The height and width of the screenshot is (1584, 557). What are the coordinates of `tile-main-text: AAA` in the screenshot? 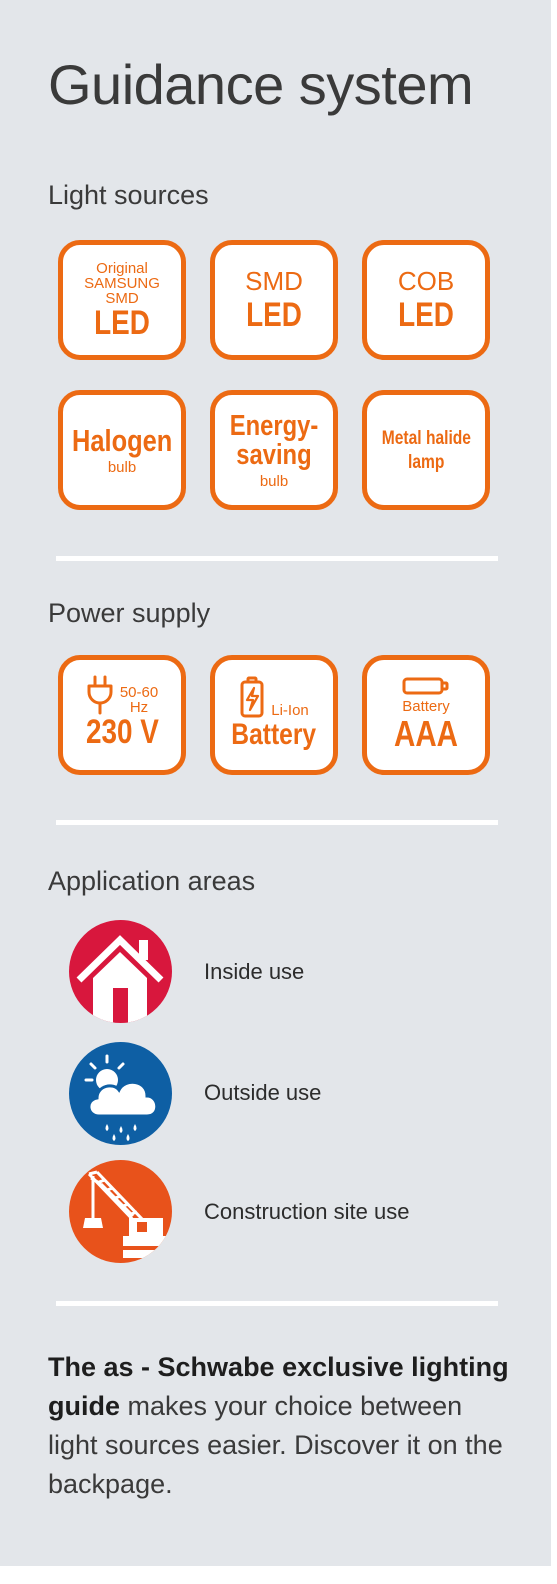 It's located at (426, 733).